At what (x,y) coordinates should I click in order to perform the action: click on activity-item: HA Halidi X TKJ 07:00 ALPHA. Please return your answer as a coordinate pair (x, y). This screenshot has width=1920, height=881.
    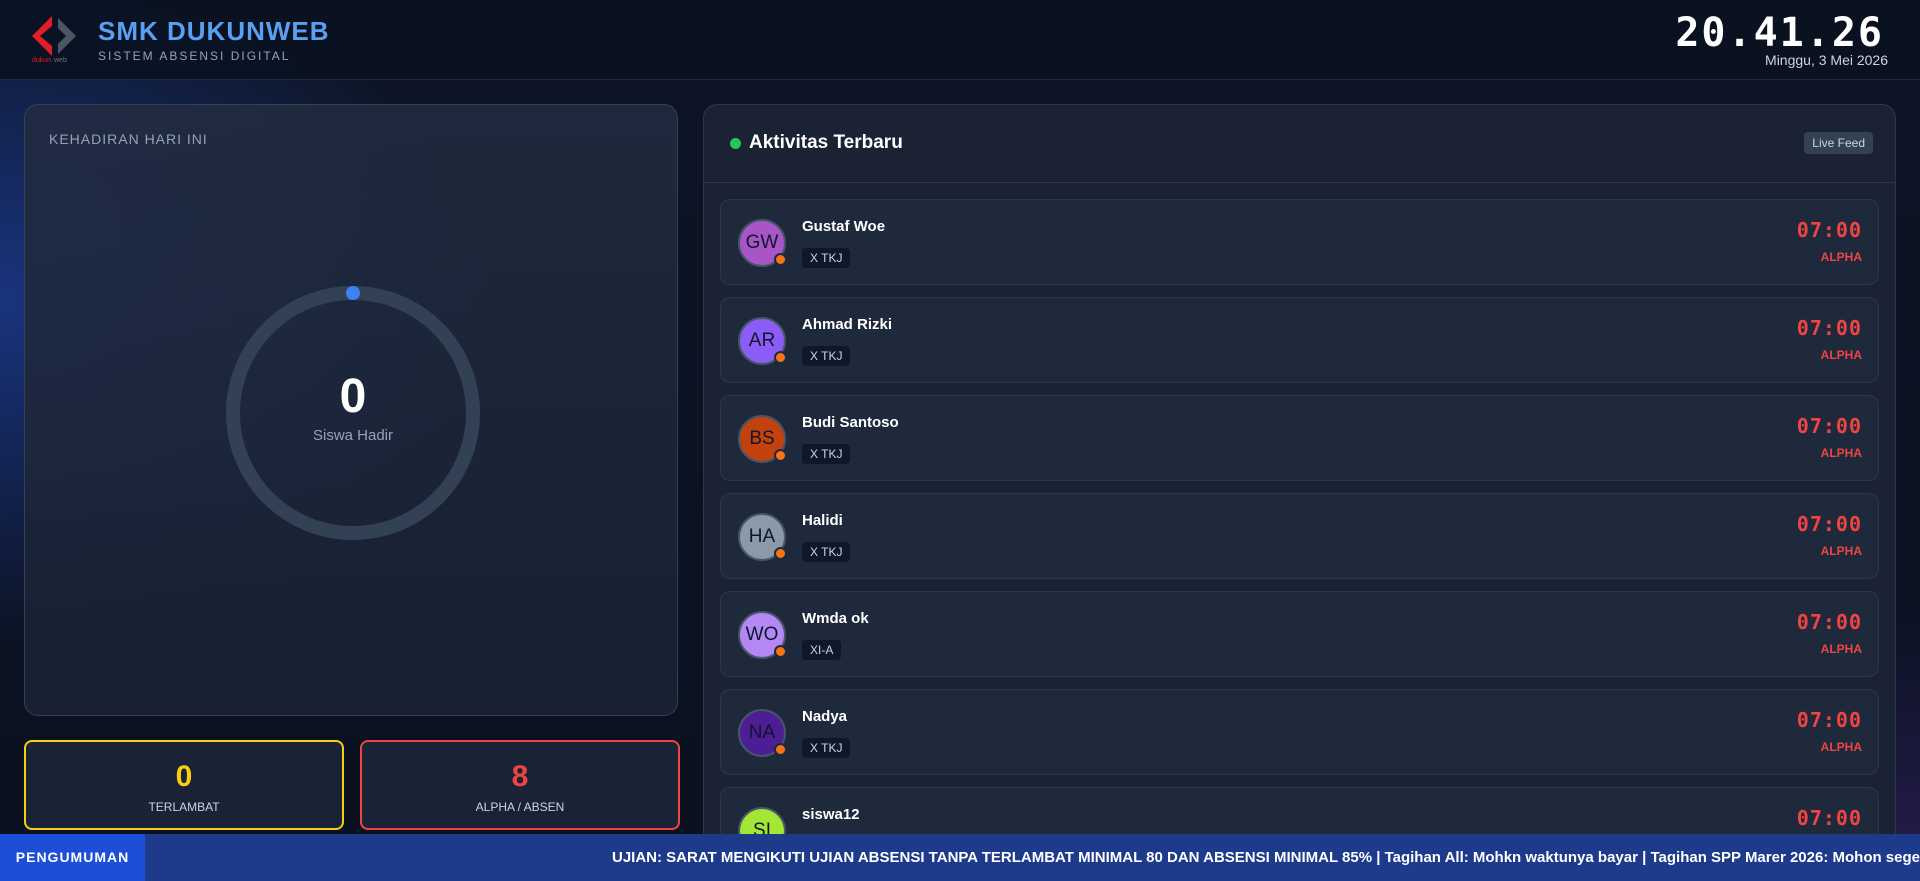
    Looking at the image, I should click on (1299, 536).